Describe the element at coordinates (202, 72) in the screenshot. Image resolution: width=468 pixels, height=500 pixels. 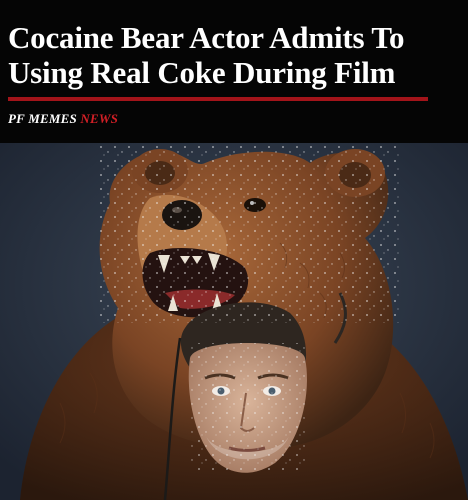
I see `headline-line-2: Using Real Coke During Film` at that location.